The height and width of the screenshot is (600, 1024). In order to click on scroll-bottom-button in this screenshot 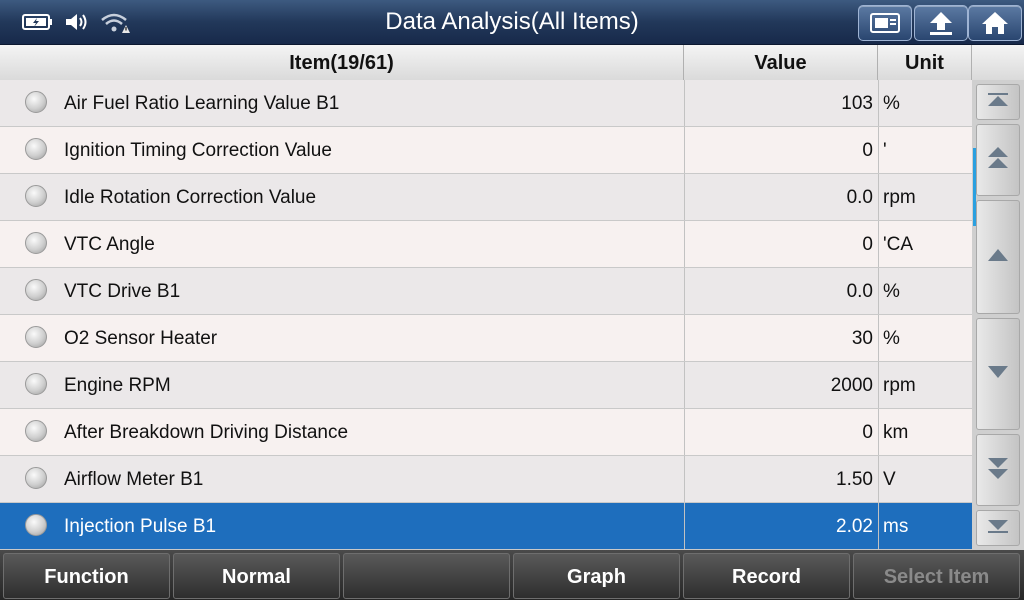, I will do `click(998, 528)`.